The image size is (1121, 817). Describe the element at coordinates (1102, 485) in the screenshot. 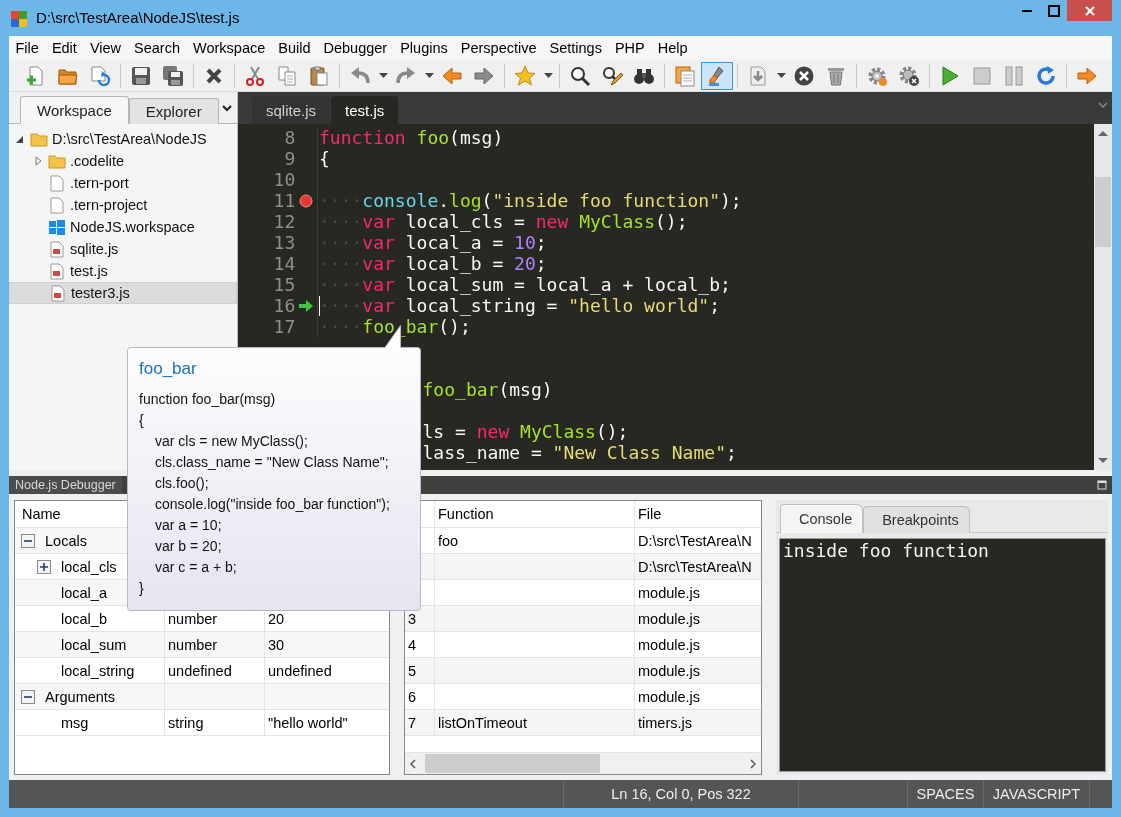

I see `restore-icon` at that location.